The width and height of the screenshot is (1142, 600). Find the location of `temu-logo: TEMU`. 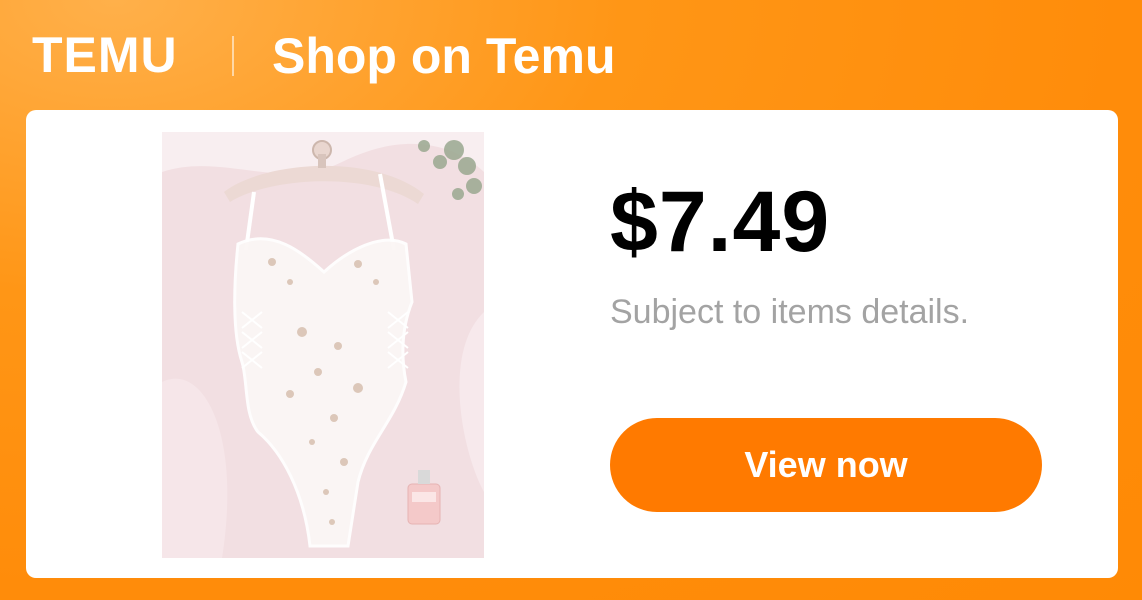

temu-logo: TEMU is located at coordinates (105, 55).